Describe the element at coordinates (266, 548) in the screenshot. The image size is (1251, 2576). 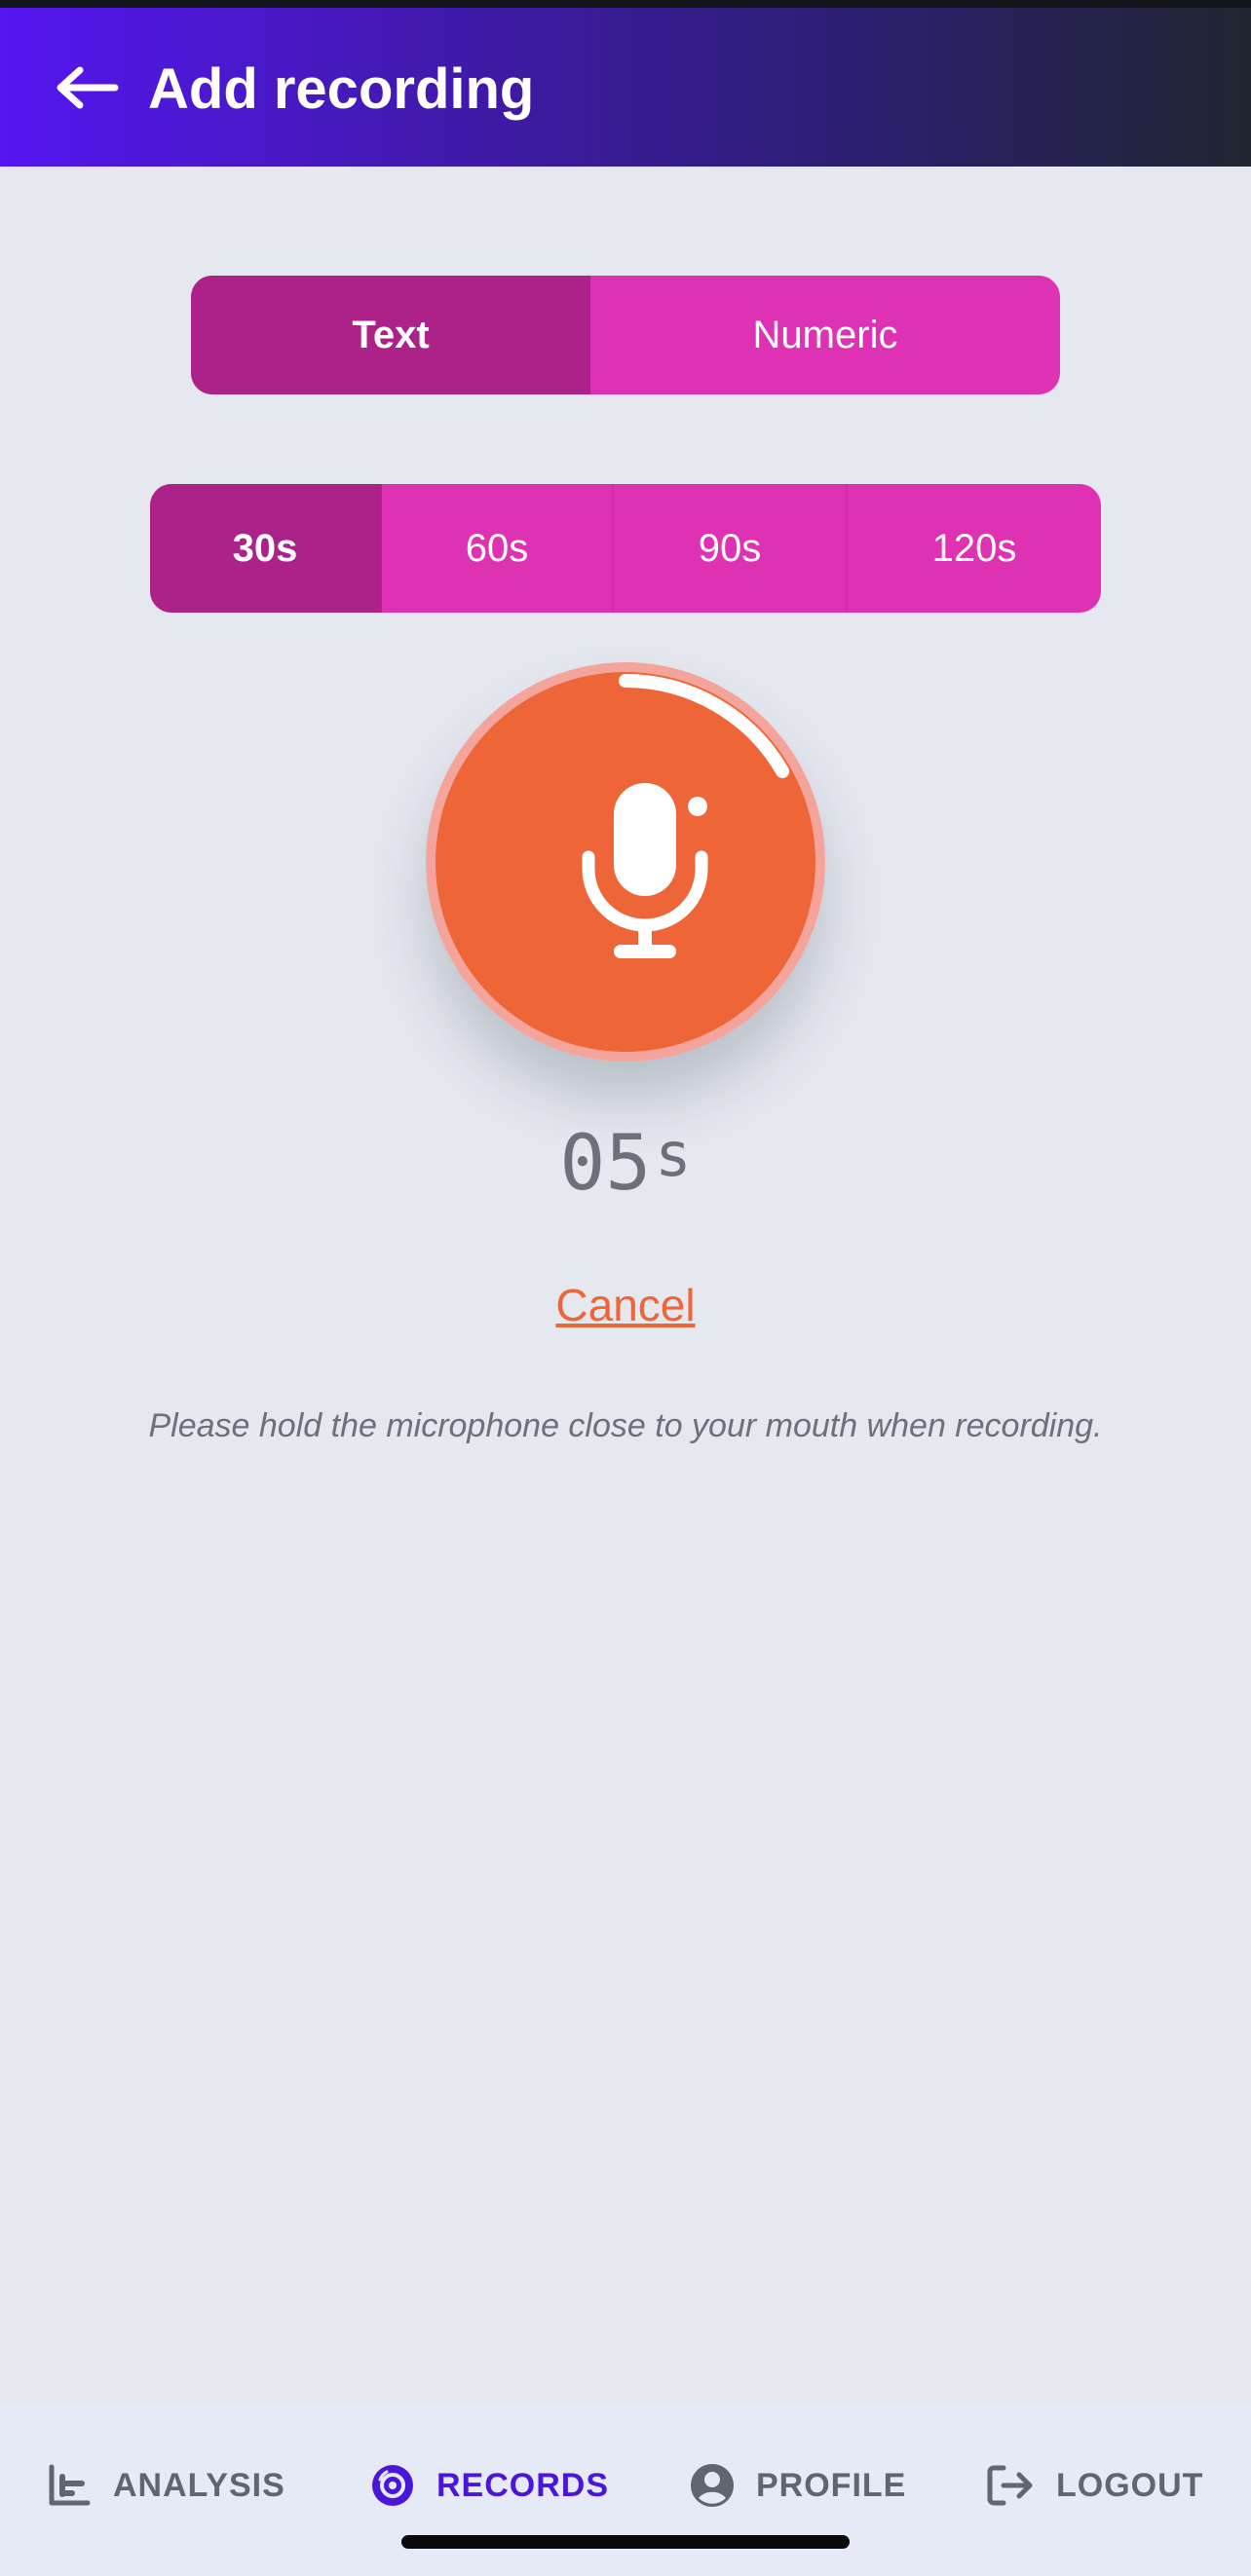
I see `duration-option-30s: 30s` at that location.